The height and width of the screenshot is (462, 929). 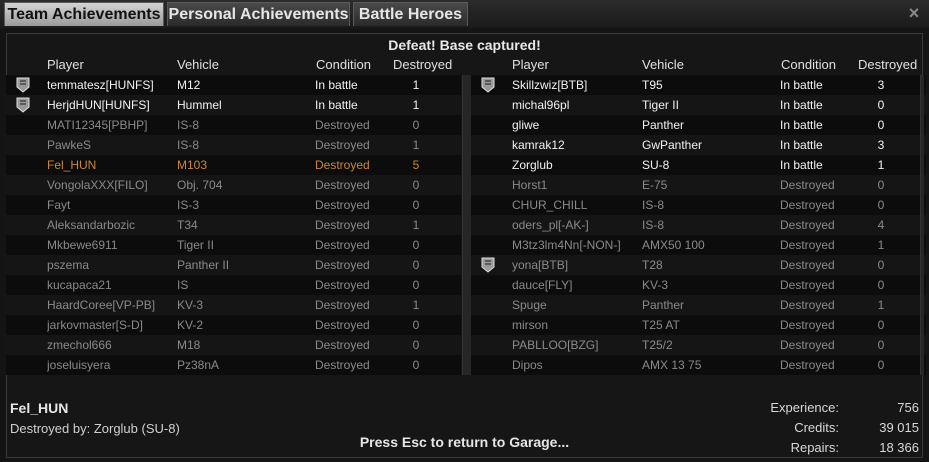 I want to click on player-name-cell: gliwe, so click(x=526, y=125).